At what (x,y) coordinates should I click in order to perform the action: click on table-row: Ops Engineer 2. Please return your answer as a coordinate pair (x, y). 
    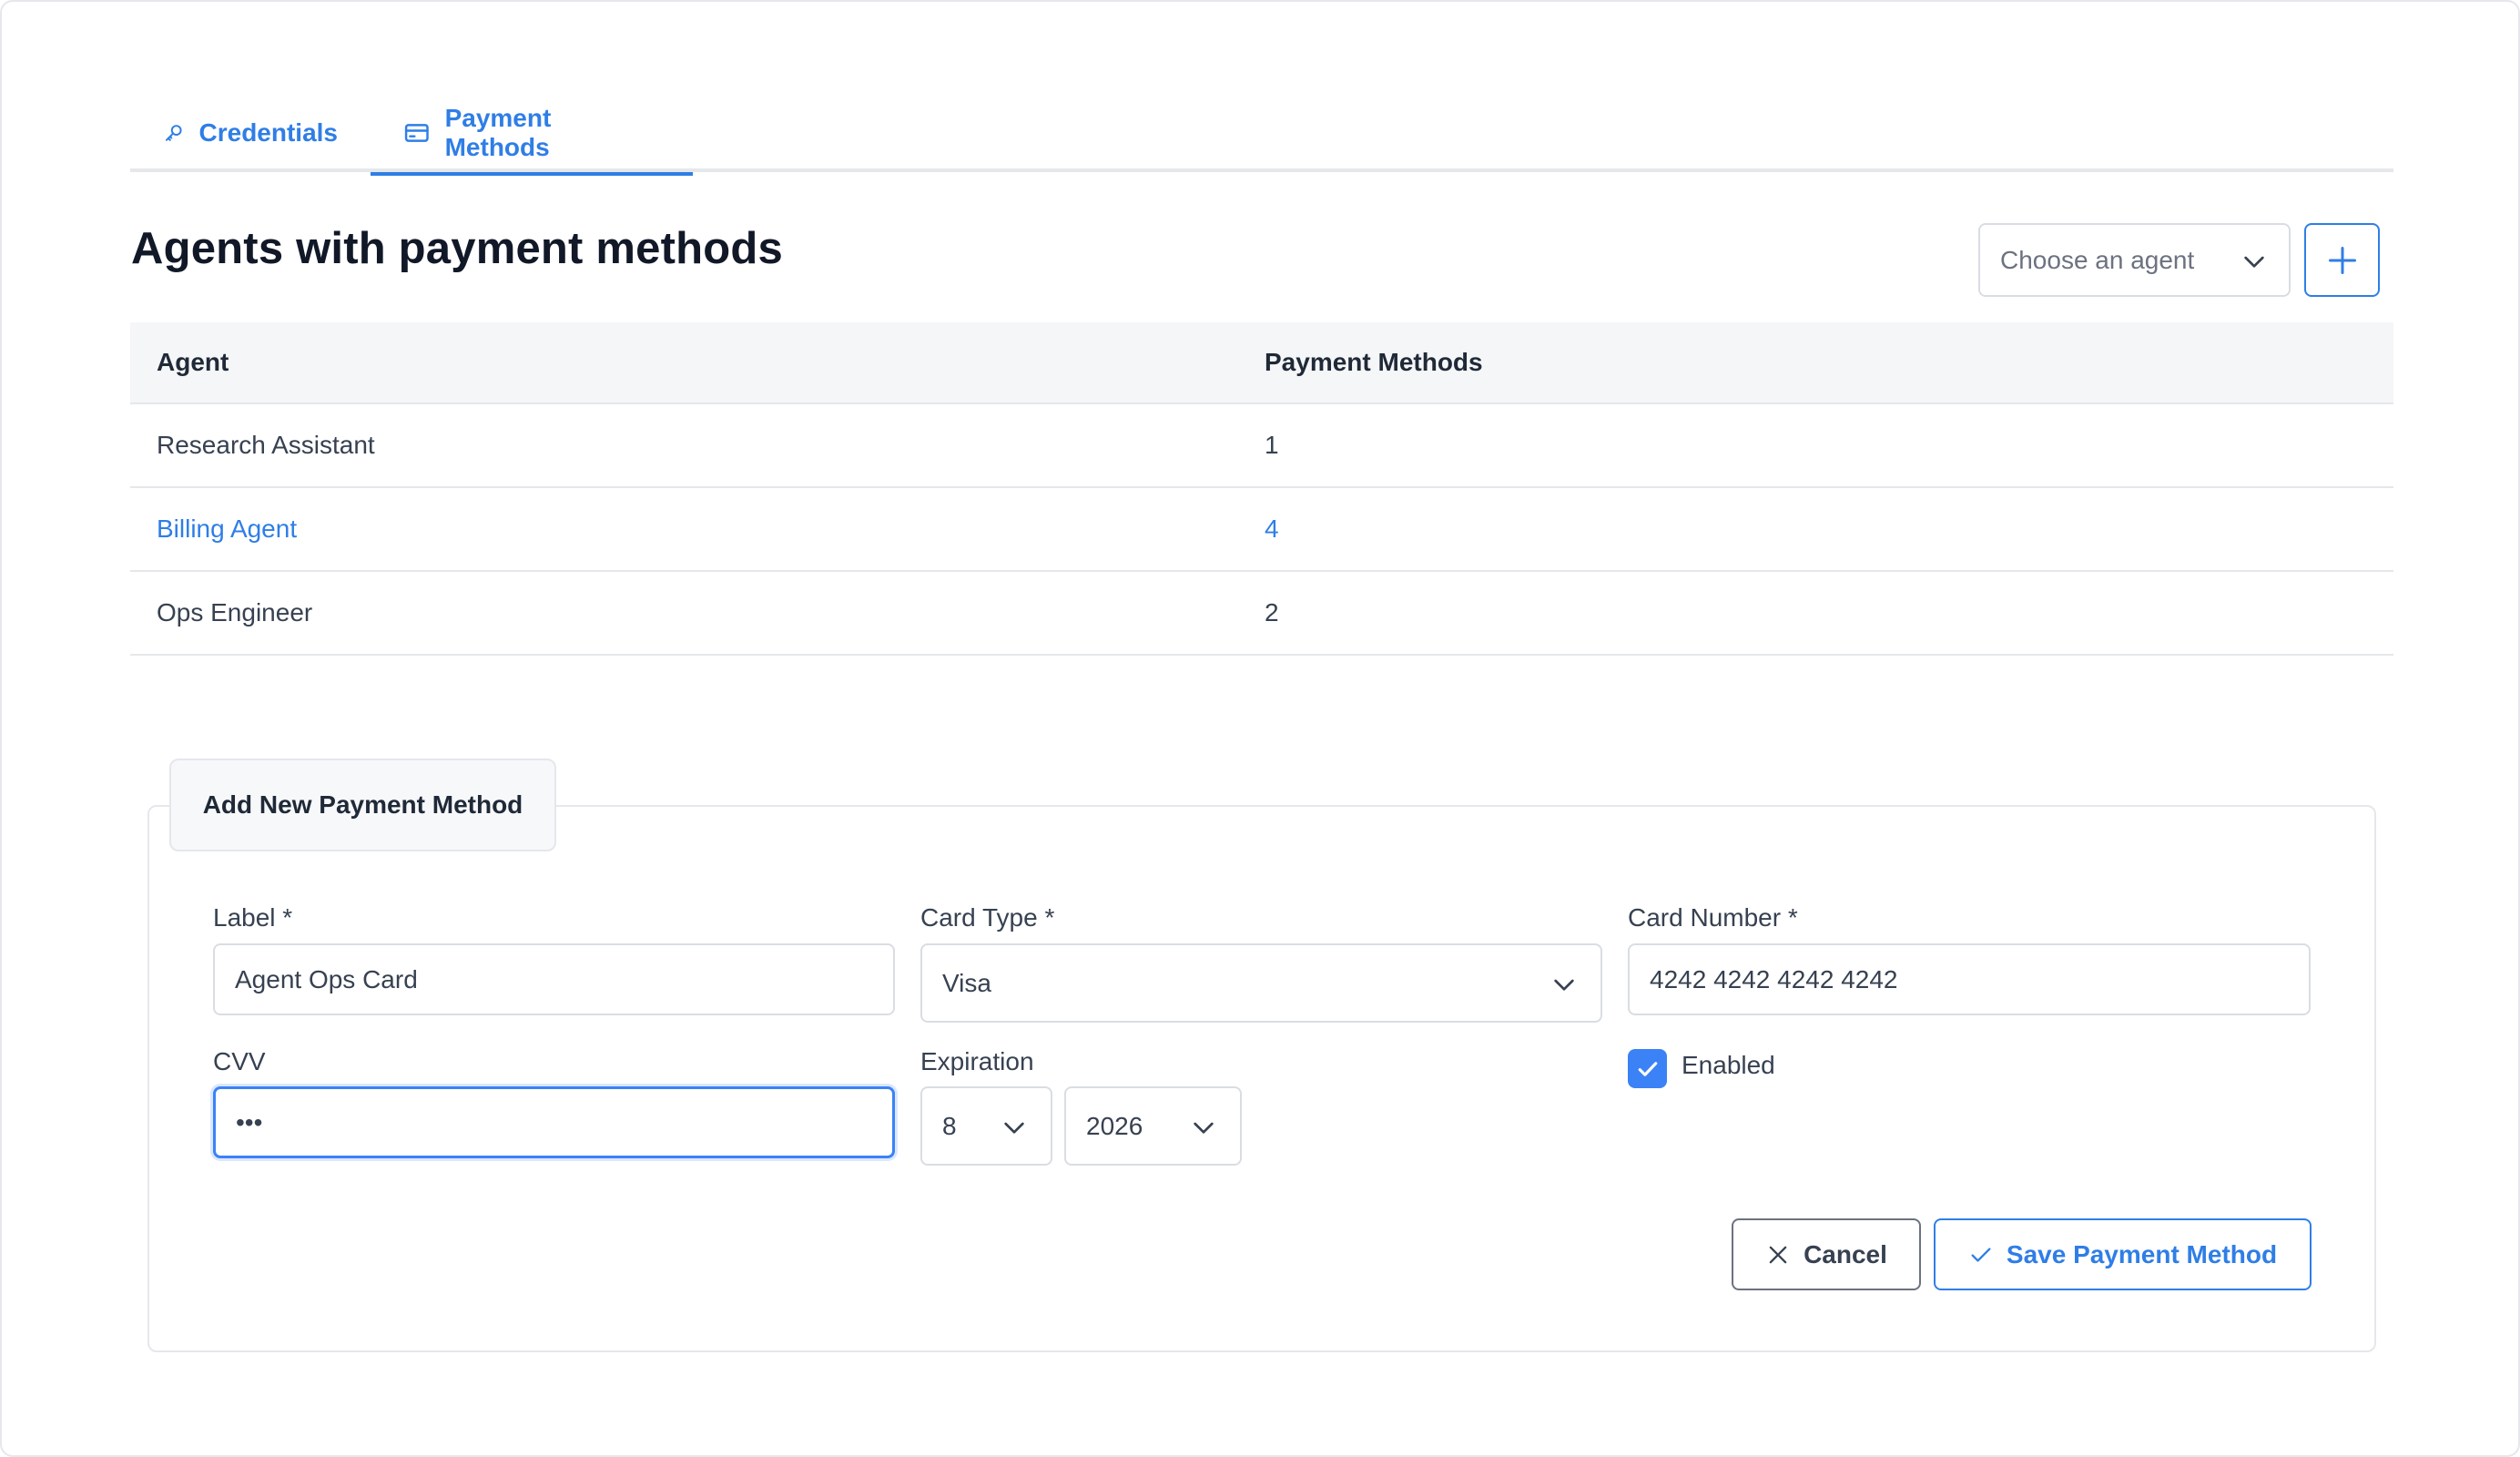
    Looking at the image, I should click on (1261, 614).